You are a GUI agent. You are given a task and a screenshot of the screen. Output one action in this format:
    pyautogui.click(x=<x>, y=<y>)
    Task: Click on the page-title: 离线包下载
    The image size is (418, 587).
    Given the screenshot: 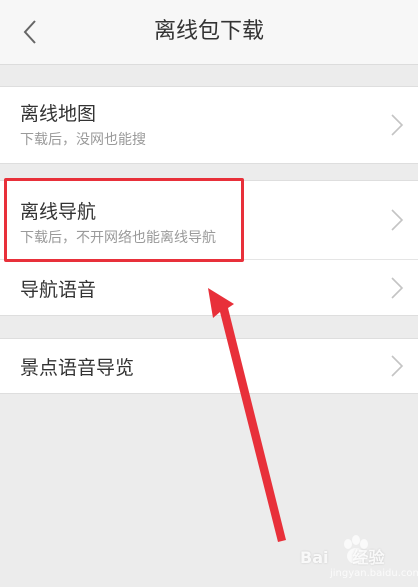 What is the action you would take?
    pyautogui.click(x=208, y=31)
    